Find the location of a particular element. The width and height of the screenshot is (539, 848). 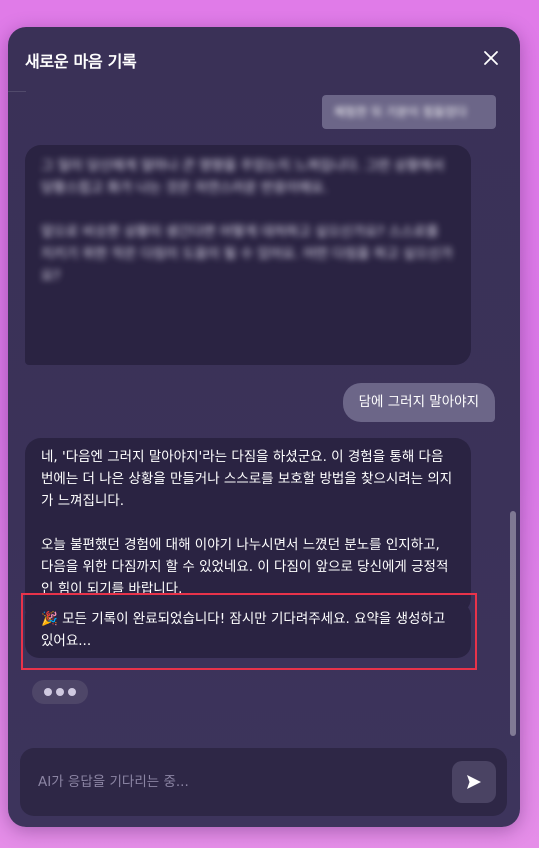

close-icon is located at coordinates (491, 58).